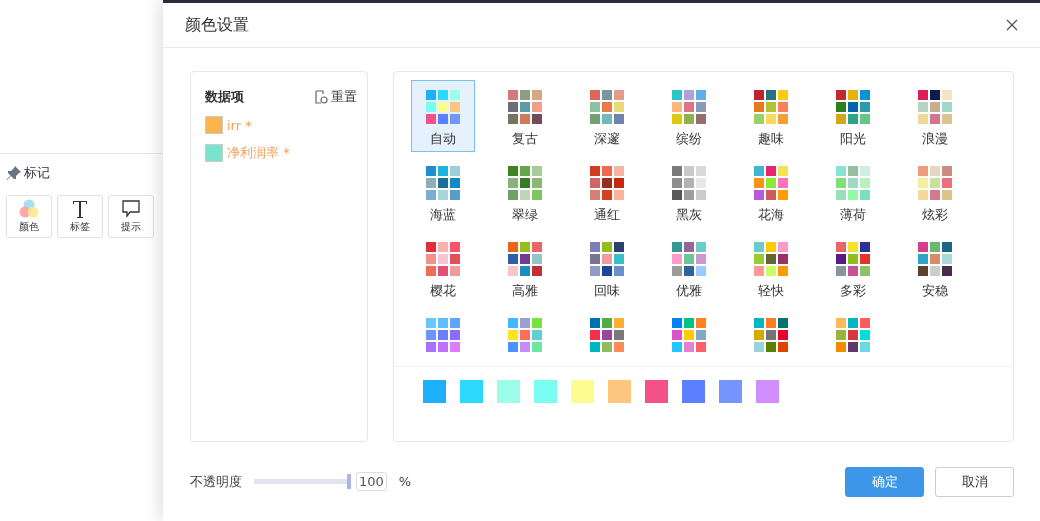  What do you see at coordinates (607, 116) in the screenshot?
I see `palette-option: 深邃` at bounding box center [607, 116].